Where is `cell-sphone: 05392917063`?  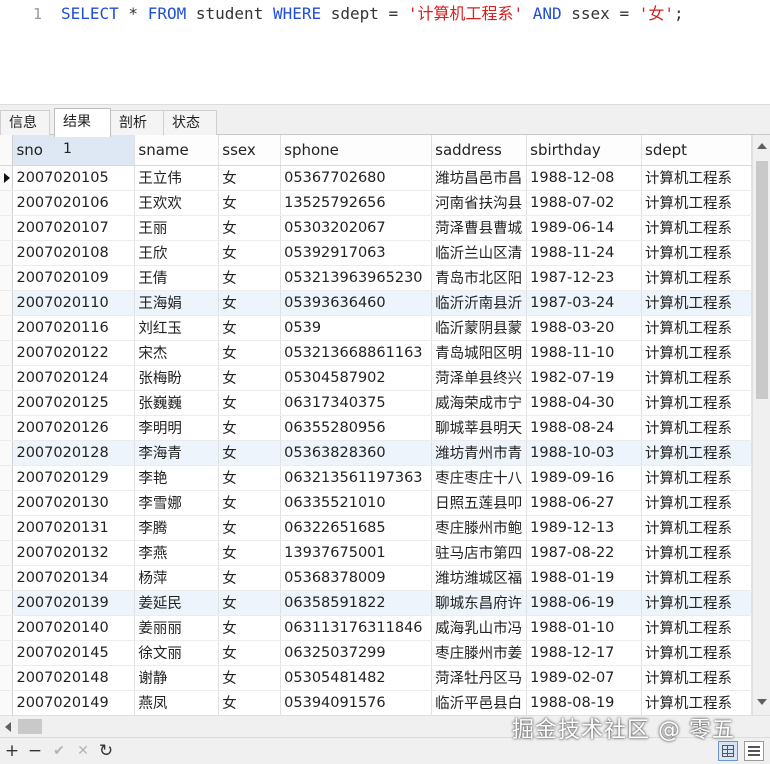 cell-sphone: 05392917063 is located at coordinates (356, 253).